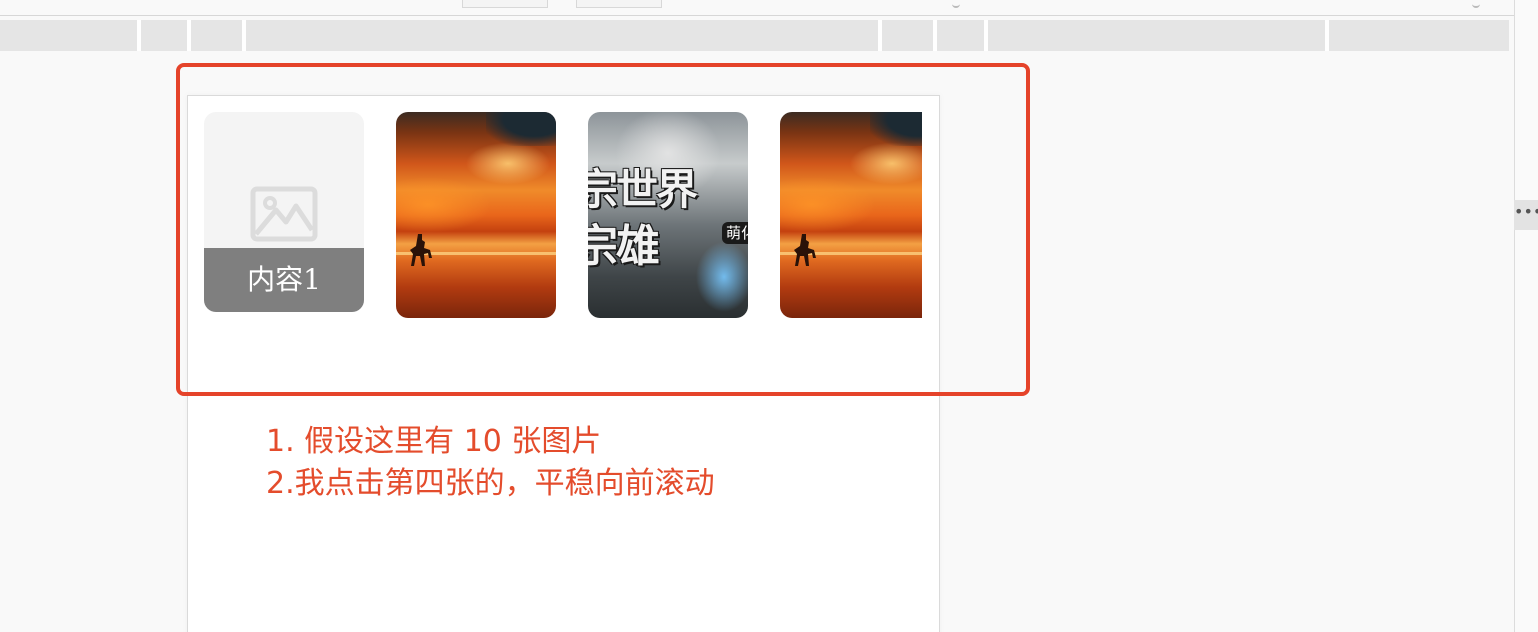 Image resolution: width=1538 pixels, height=632 pixels. What do you see at coordinates (490, 483) in the screenshot?
I see `annotation-line-2: 2.我点击第四张的，平稳向前滚动` at bounding box center [490, 483].